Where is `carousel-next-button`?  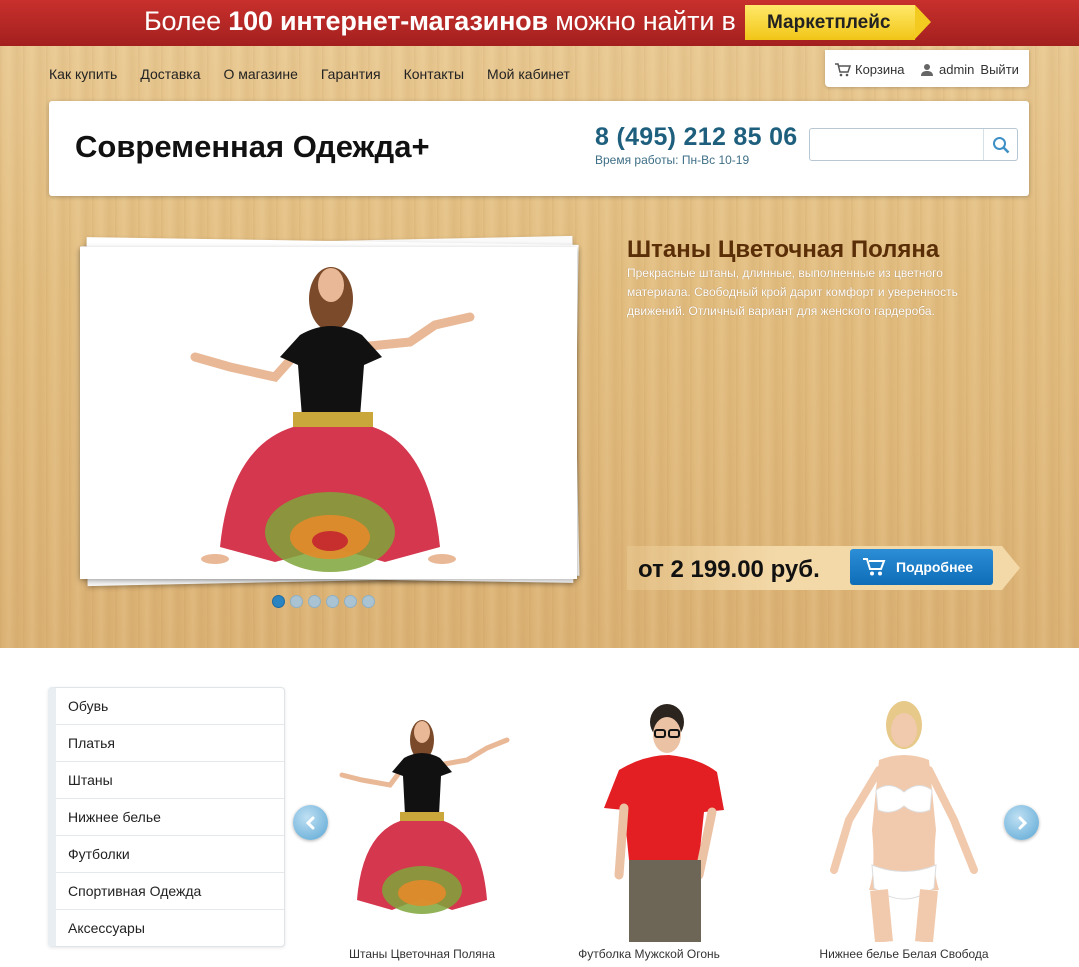
carousel-next-button is located at coordinates (1021, 822).